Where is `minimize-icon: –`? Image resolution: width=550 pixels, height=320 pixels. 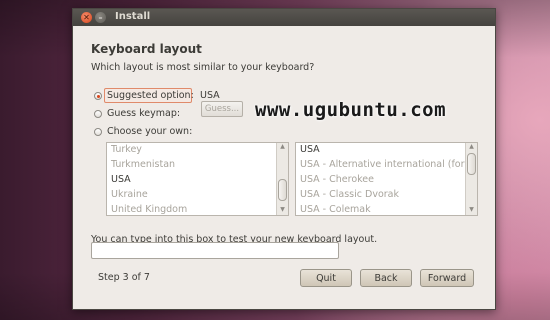
minimize-icon: – is located at coordinates (100, 17).